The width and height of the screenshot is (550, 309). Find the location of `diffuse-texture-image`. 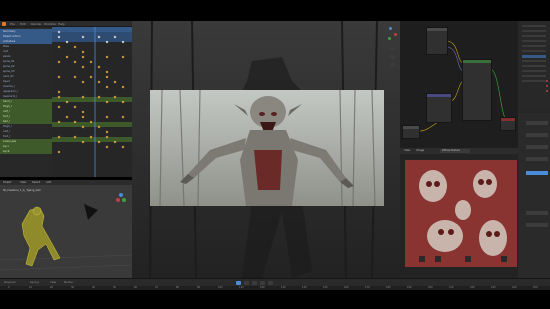

diffuse-texture-image is located at coordinates (461, 213).